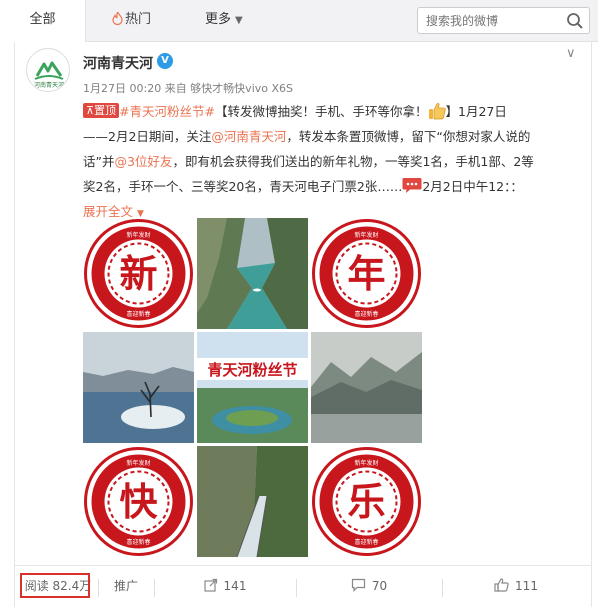 This screenshot has height=607, width=598. Describe the element at coordinates (165, 61) in the screenshot. I see `verified-icon: V` at that location.